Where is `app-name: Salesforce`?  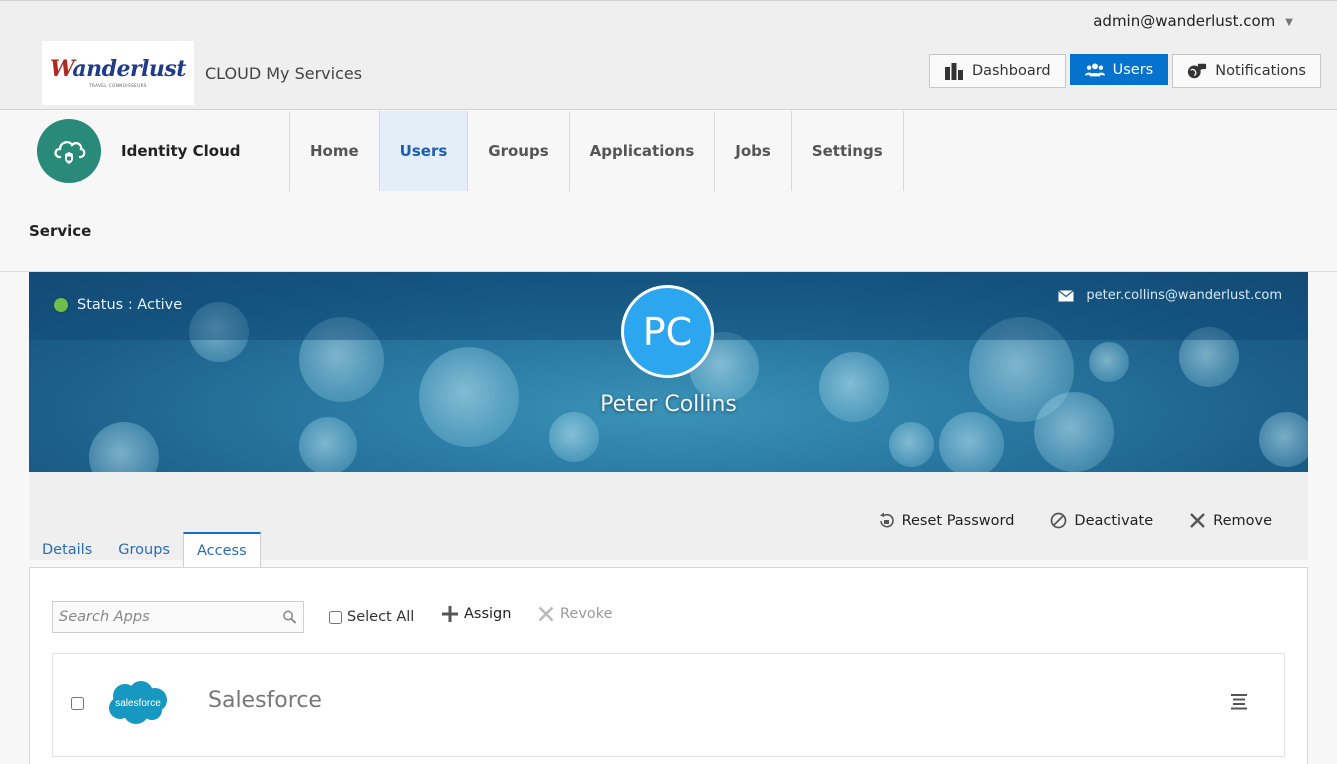
app-name: Salesforce is located at coordinates (265, 700).